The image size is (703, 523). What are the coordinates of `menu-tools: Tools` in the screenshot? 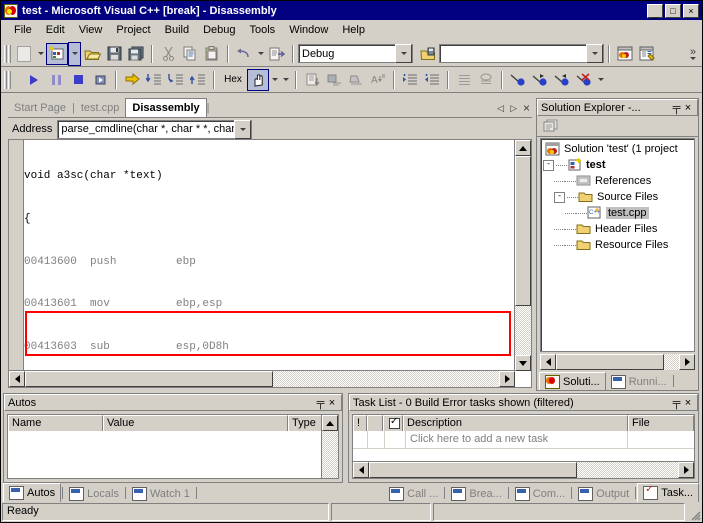 It's located at (263, 30).